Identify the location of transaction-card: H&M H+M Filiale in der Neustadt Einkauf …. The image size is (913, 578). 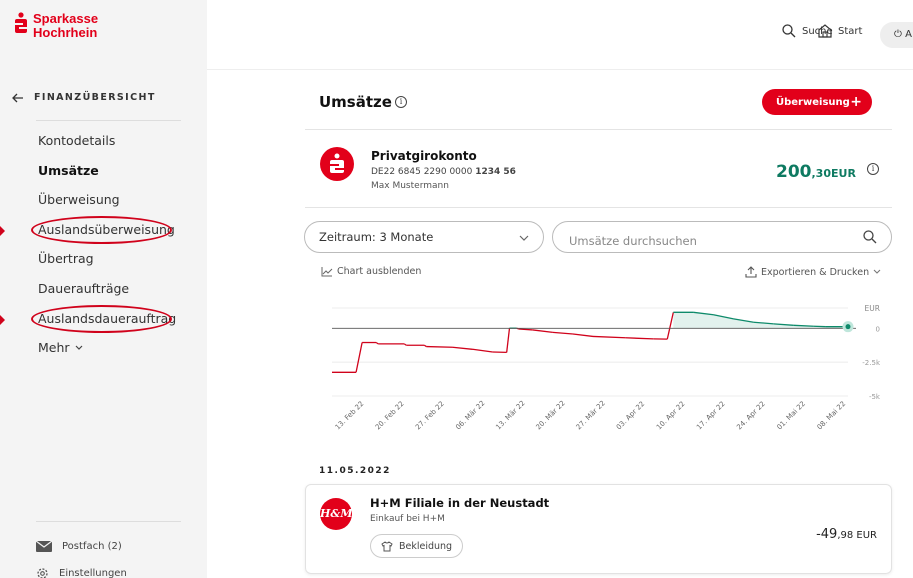
(598, 529).